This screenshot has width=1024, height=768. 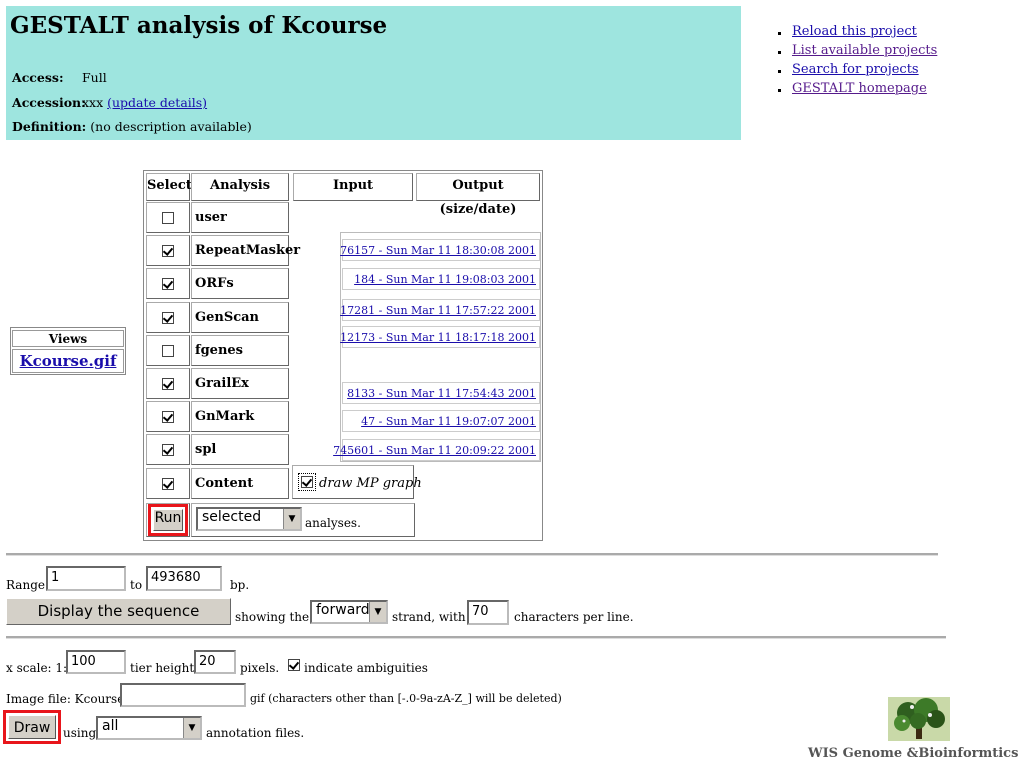 I want to click on showing-label: showing the, so click(x=272, y=617).